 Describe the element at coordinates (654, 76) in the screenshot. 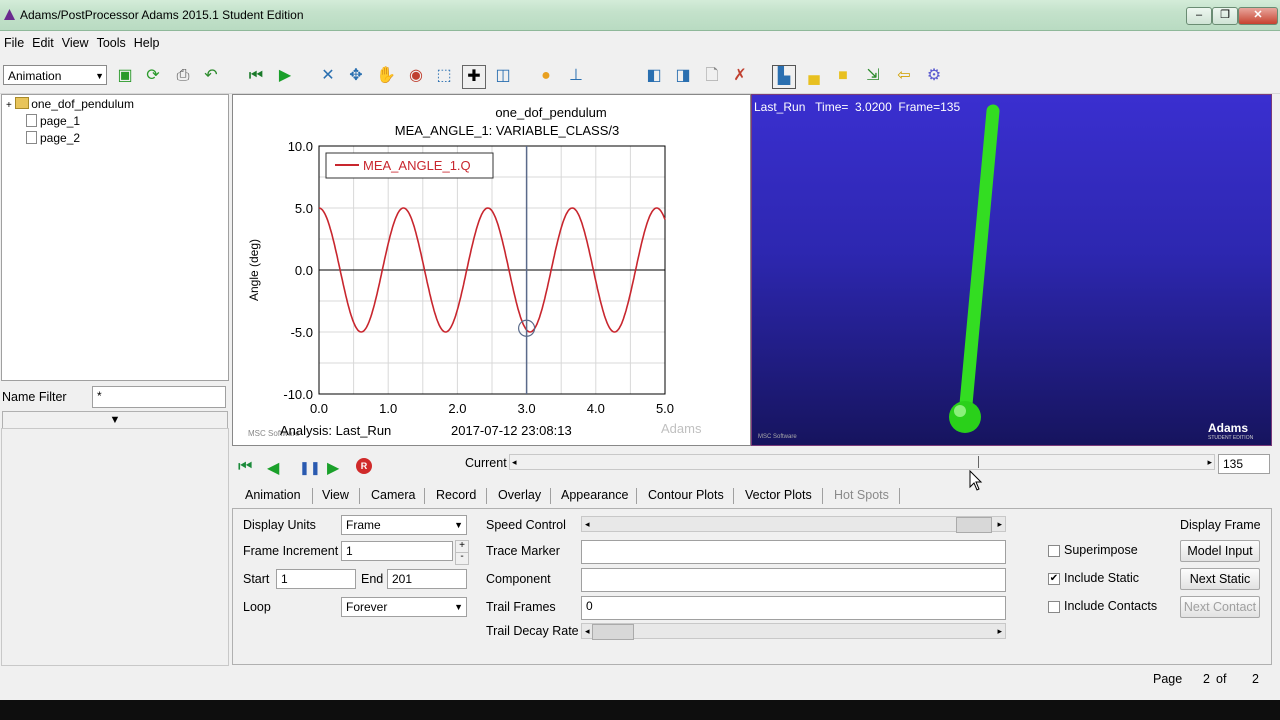

I see `previous-page-icon: ◧` at that location.